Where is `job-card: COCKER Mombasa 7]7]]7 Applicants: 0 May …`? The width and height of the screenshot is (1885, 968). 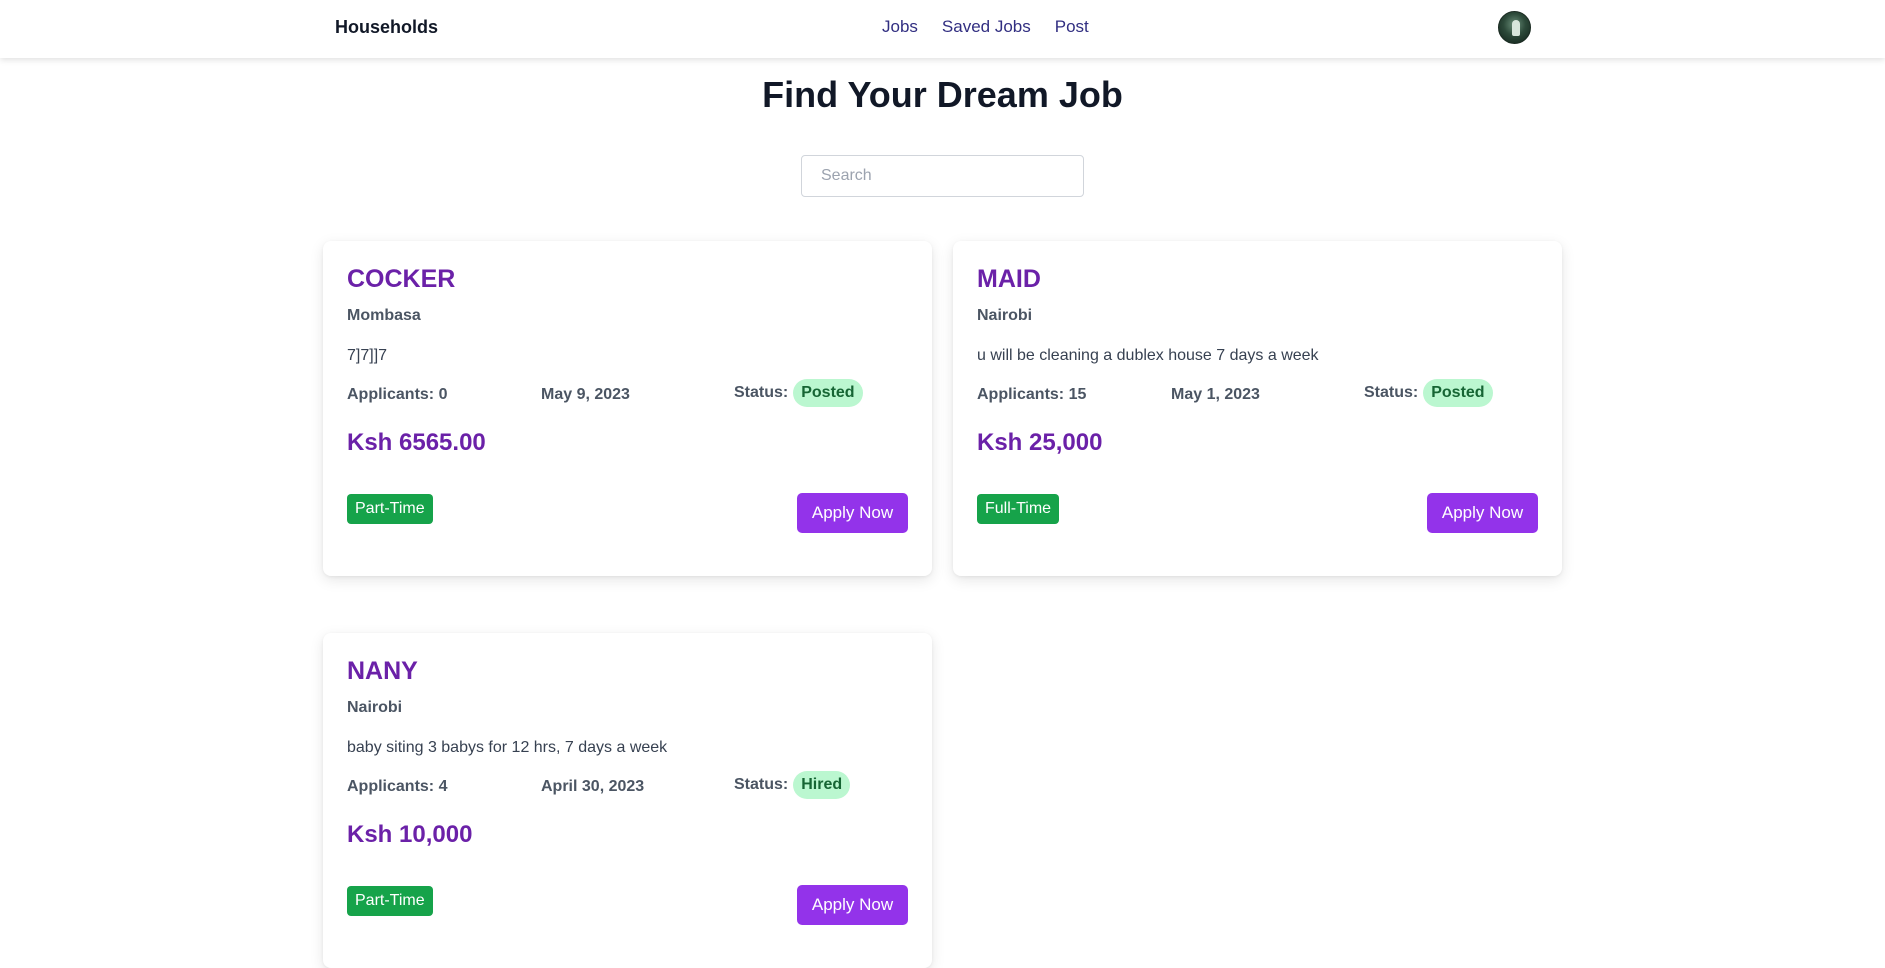 job-card: COCKER Mombasa 7]7]]7 Applicants: 0 May … is located at coordinates (627, 408).